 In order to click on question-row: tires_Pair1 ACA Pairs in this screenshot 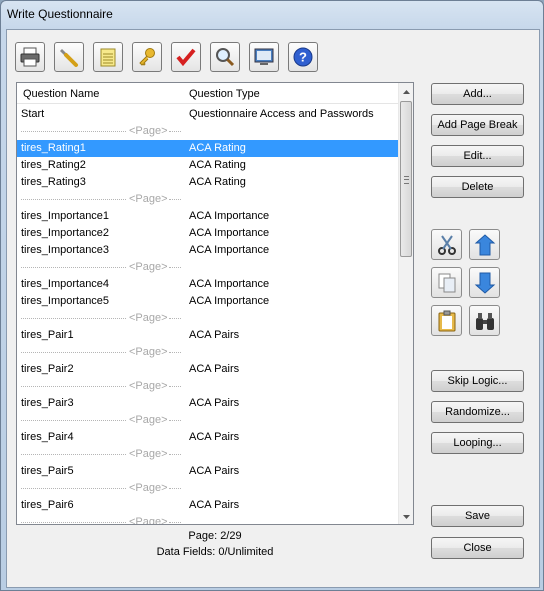, I will do `click(207, 335)`.